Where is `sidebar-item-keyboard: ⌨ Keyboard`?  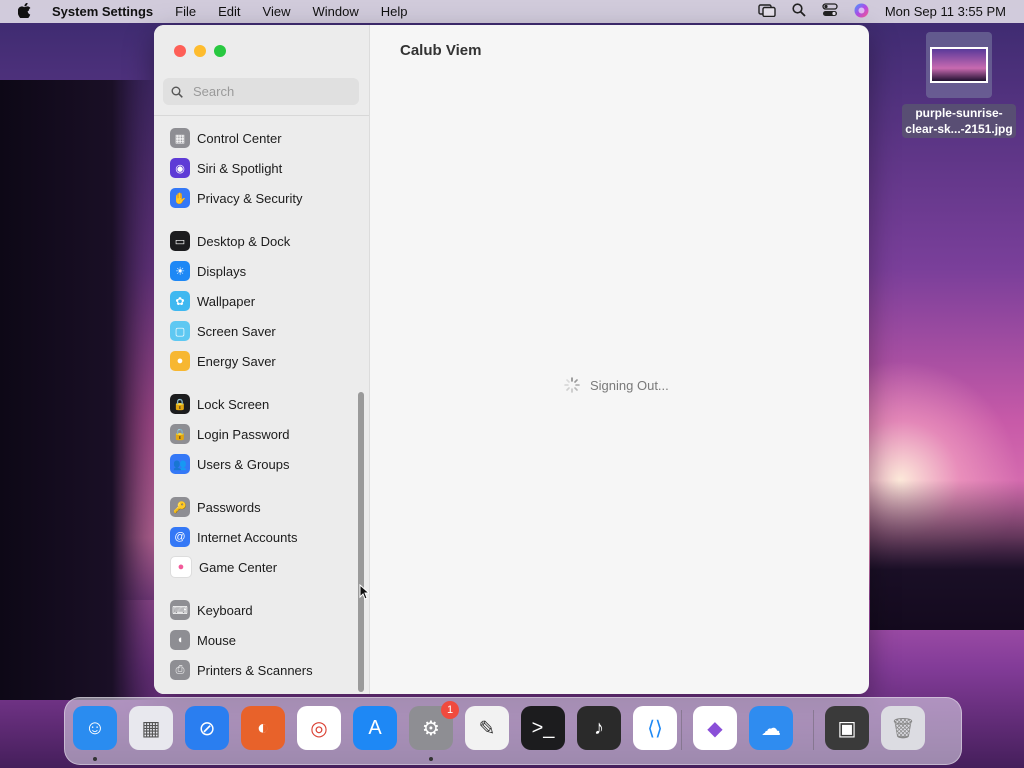
sidebar-item-keyboard: ⌨ Keyboard is located at coordinates (211, 610).